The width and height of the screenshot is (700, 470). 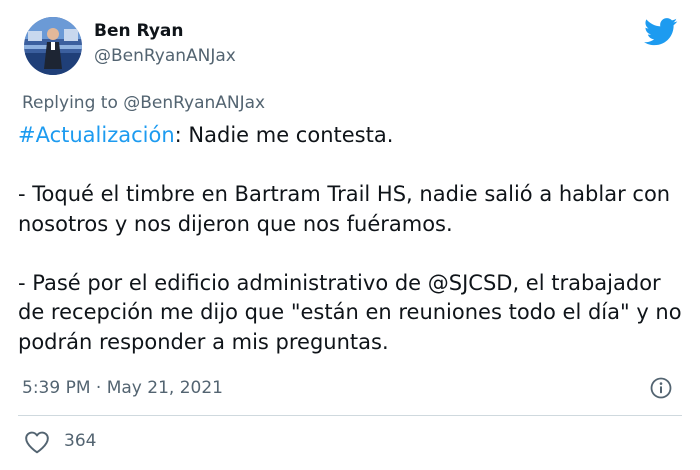 What do you see at coordinates (165, 56) in the screenshot?
I see `author-handle: @BenRyanANJax` at bounding box center [165, 56].